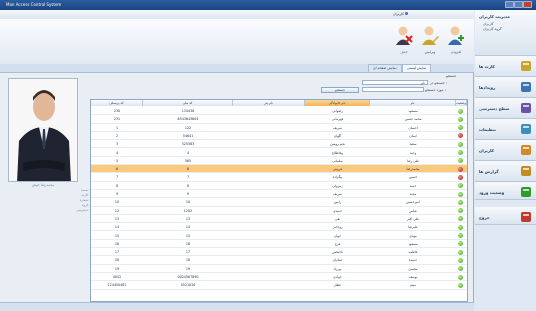 The image size is (536, 311). Describe the element at coordinates (505, 216) in the screenshot. I see `sidebar-item-exit: خروج` at that location.